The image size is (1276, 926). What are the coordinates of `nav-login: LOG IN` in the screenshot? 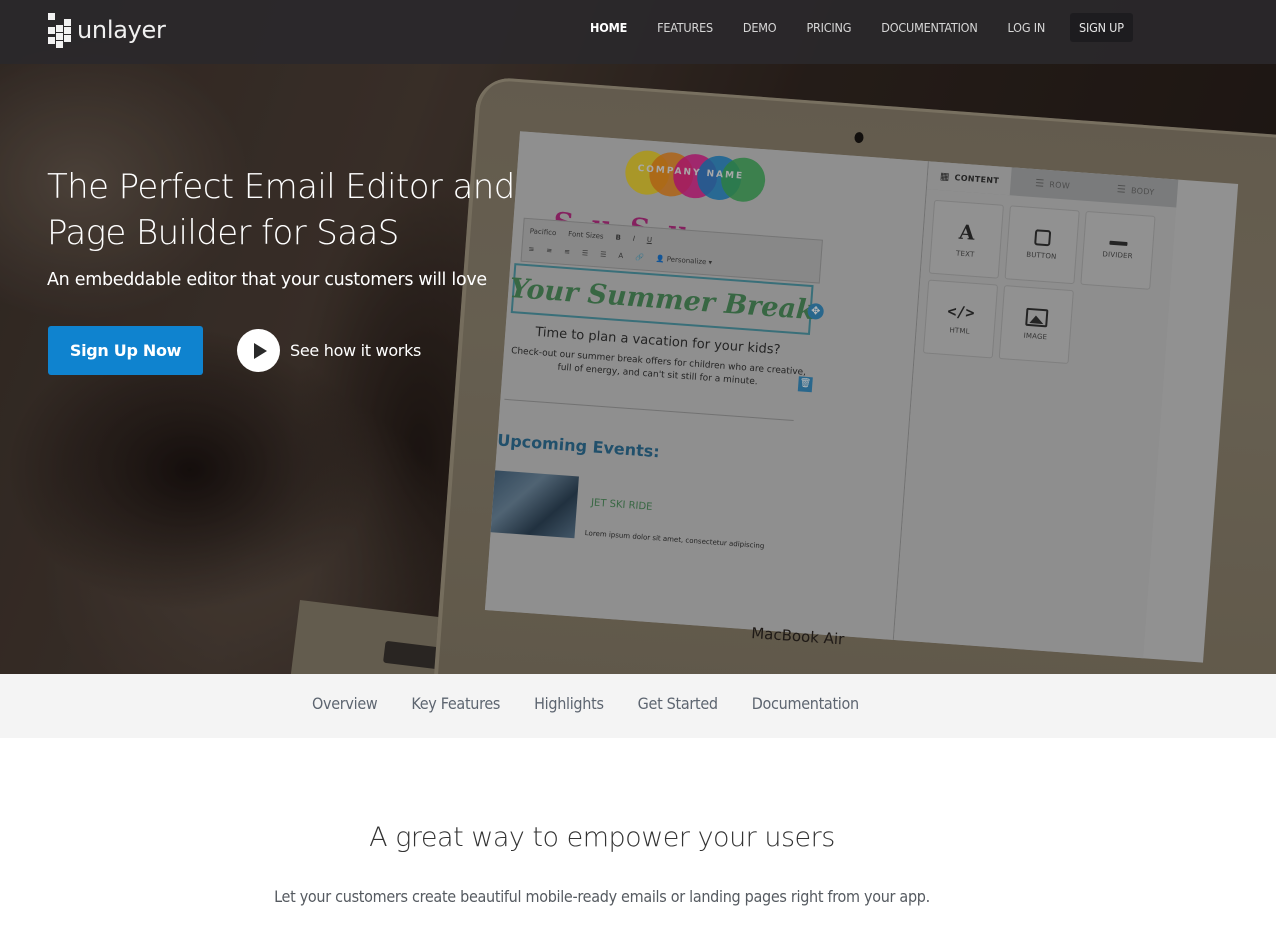 It's located at (1026, 27).